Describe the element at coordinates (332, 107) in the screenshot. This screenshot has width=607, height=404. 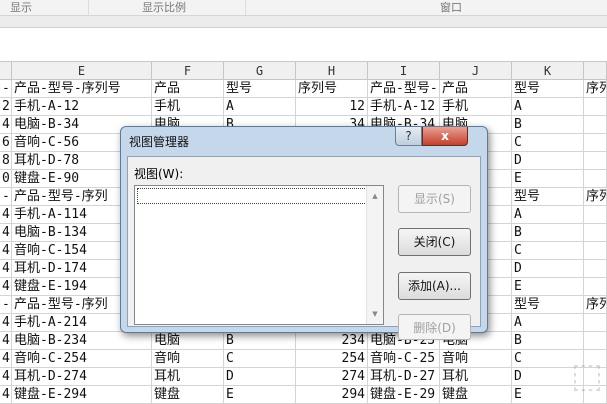
I see `cell: 12` at that location.